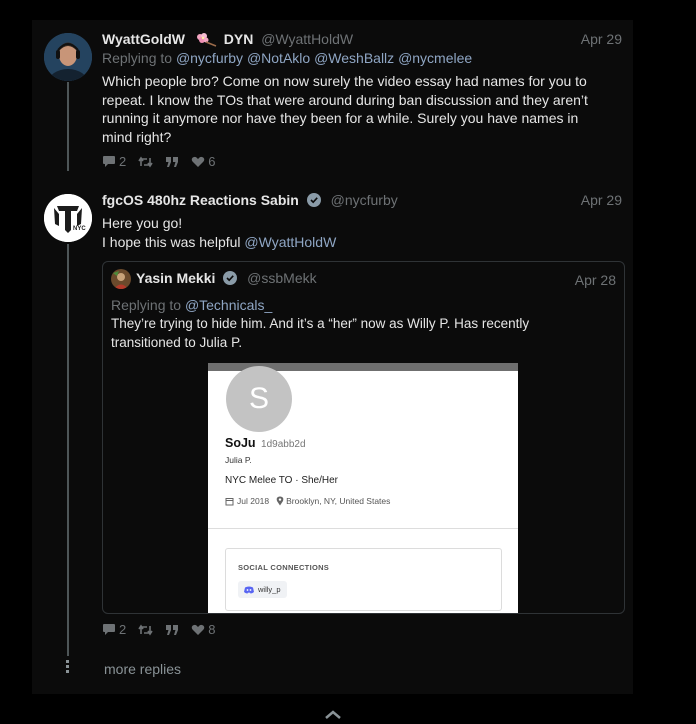 This screenshot has width=696, height=724. Describe the element at coordinates (338, 501) in the screenshot. I see `profile-location: Brooklyn, NY, United States` at that location.